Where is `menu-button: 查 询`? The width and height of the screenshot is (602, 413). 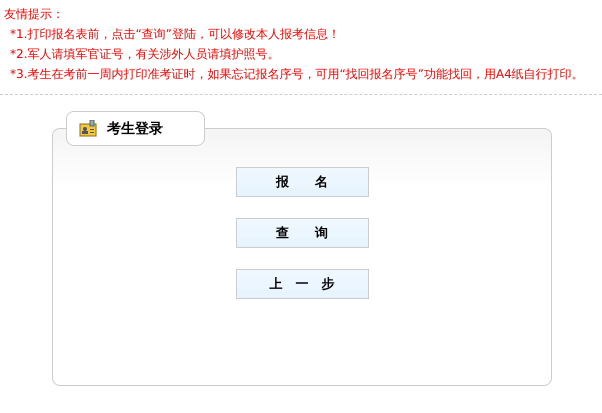 menu-button: 查 询 is located at coordinates (302, 233).